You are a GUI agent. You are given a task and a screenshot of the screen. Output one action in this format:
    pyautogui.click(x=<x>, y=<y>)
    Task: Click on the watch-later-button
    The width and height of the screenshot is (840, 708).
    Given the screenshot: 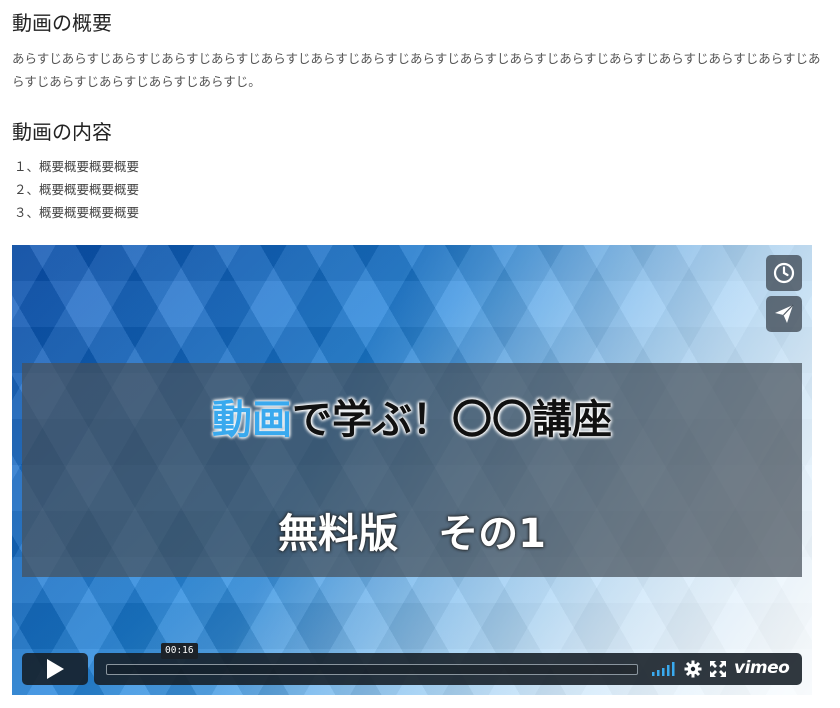 What is the action you would take?
    pyautogui.click(x=784, y=273)
    